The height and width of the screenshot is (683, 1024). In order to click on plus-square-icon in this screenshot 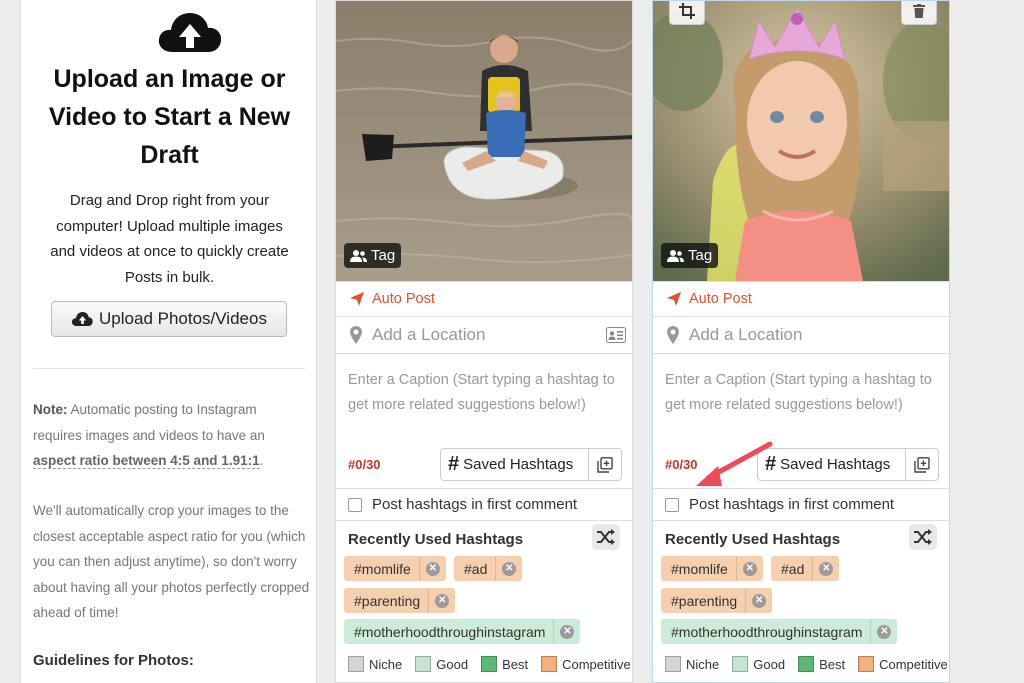, I will do `click(922, 464)`.